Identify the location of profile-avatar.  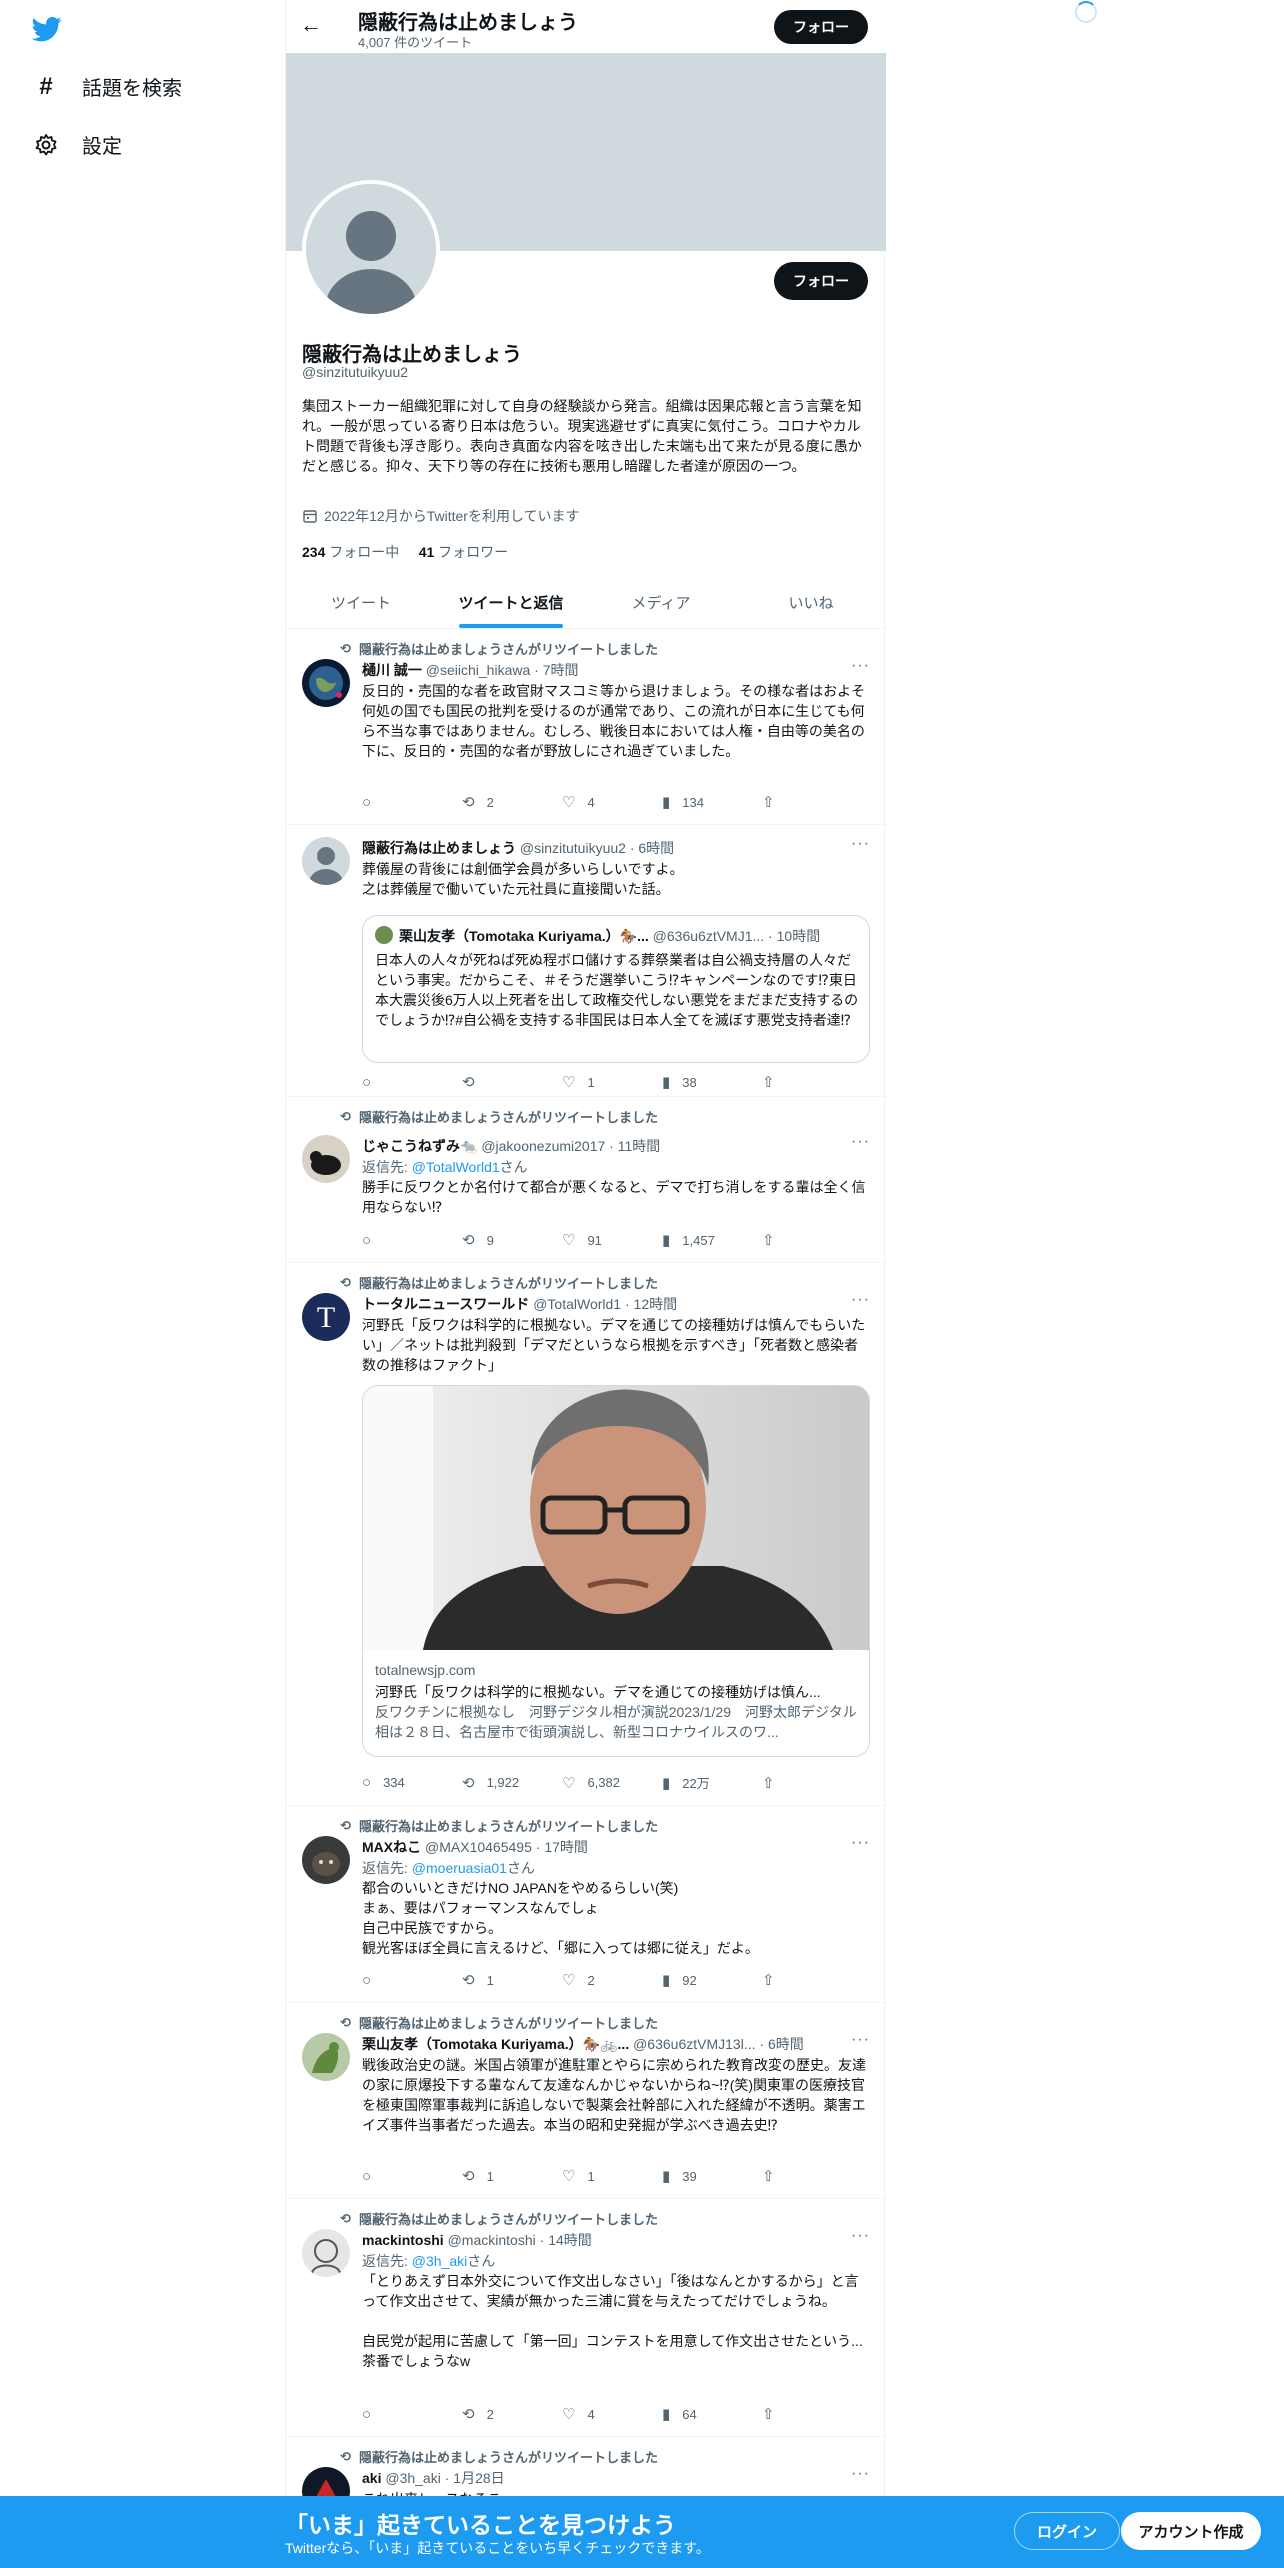
(371, 249).